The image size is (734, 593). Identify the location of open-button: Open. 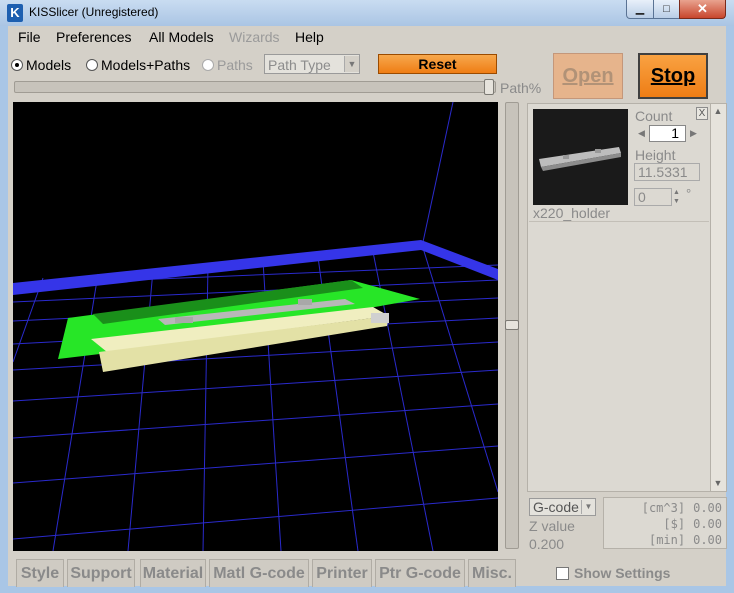
(588, 76).